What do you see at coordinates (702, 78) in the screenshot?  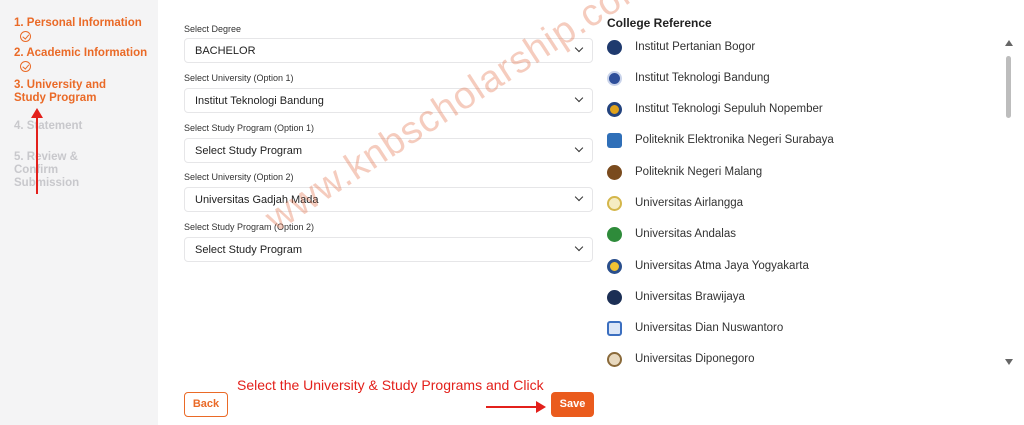 I see `college-name: Institut Teknologi Bandung` at bounding box center [702, 78].